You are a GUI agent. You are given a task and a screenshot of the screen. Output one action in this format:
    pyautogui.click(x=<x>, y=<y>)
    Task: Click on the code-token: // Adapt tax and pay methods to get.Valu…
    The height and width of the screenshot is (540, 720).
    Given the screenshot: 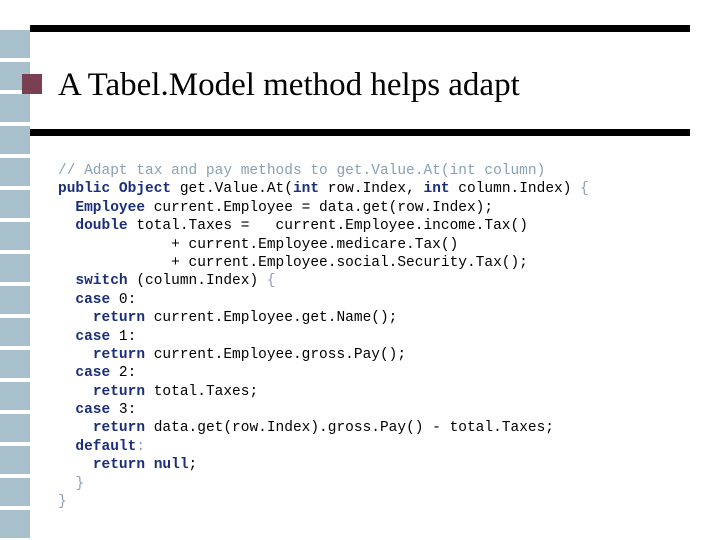 What is the action you would take?
    pyautogui.click(x=302, y=171)
    